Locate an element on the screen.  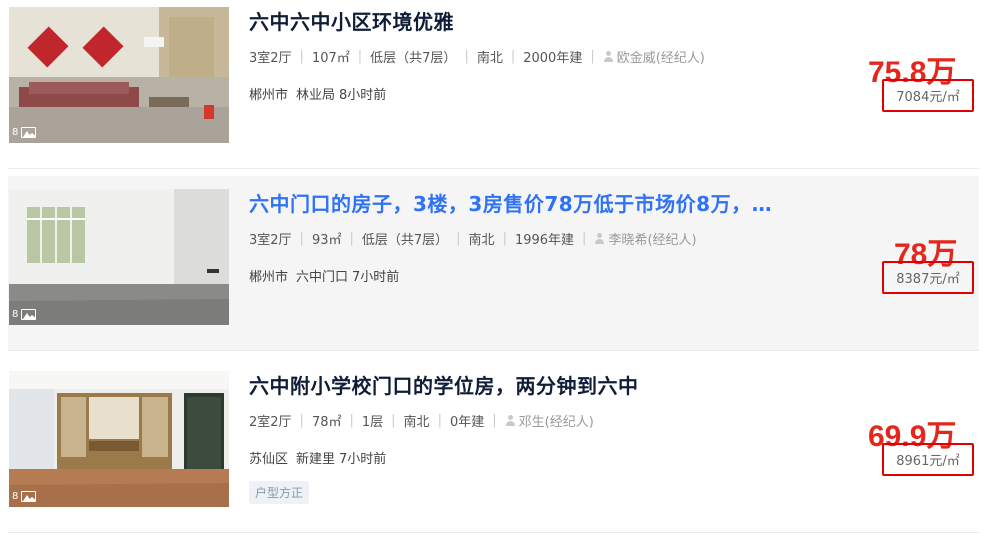
community: 新建里 is located at coordinates (315, 459).